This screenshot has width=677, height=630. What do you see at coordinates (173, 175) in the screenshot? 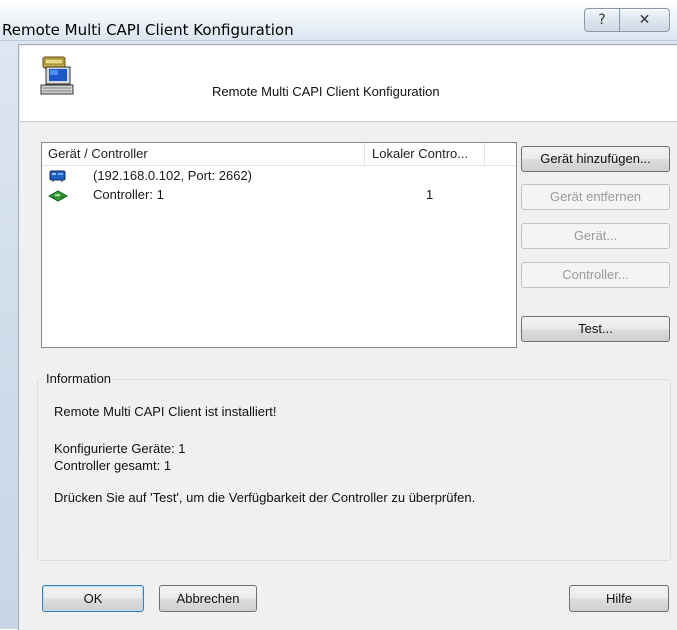
I see `device-label: (192.168.0.102, Port: 2662)` at bounding box center [173, 175].